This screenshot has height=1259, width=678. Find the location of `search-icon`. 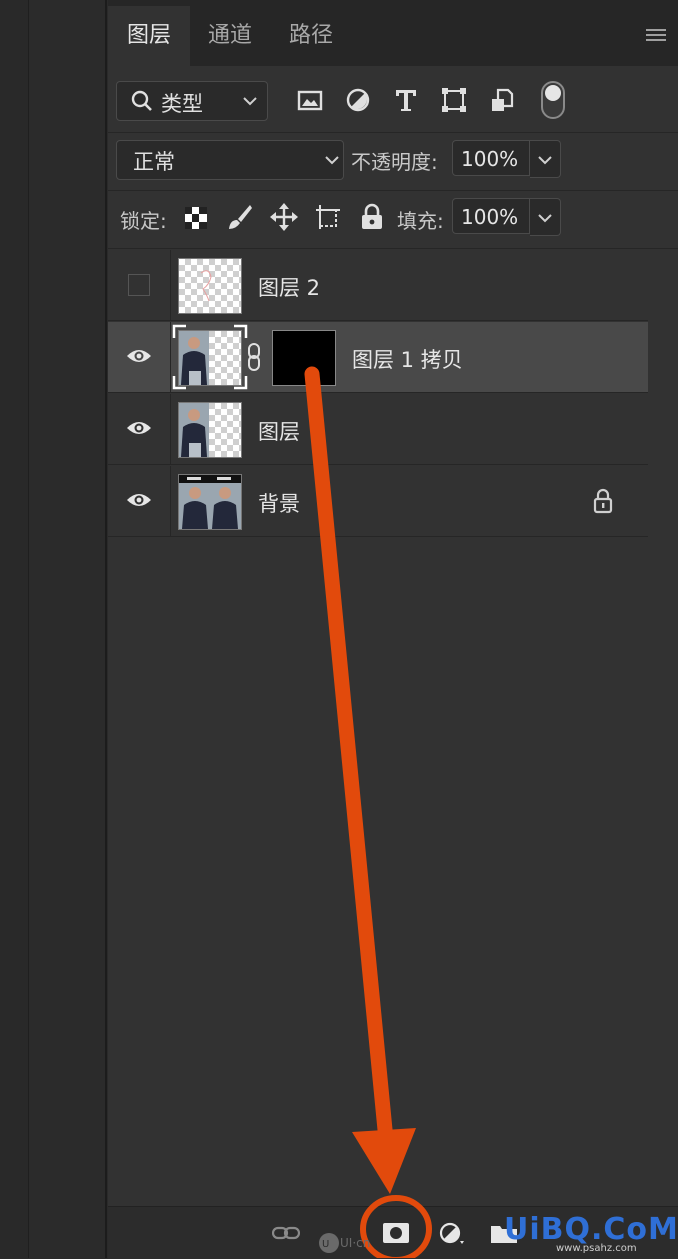

search-icon is located at coordinates (141, 100).